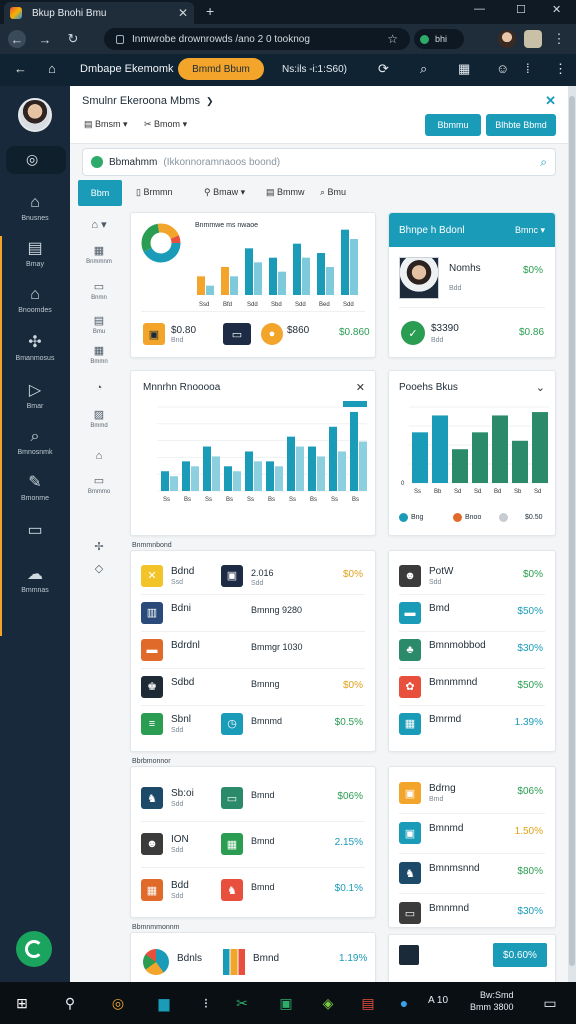 The image size is (576, 1024). What do you see at coordinates (165, 124) in the screenshot?
I see `filter-dropdown-2: ✂ Bmom ▾` at bounding box center [165, 124].